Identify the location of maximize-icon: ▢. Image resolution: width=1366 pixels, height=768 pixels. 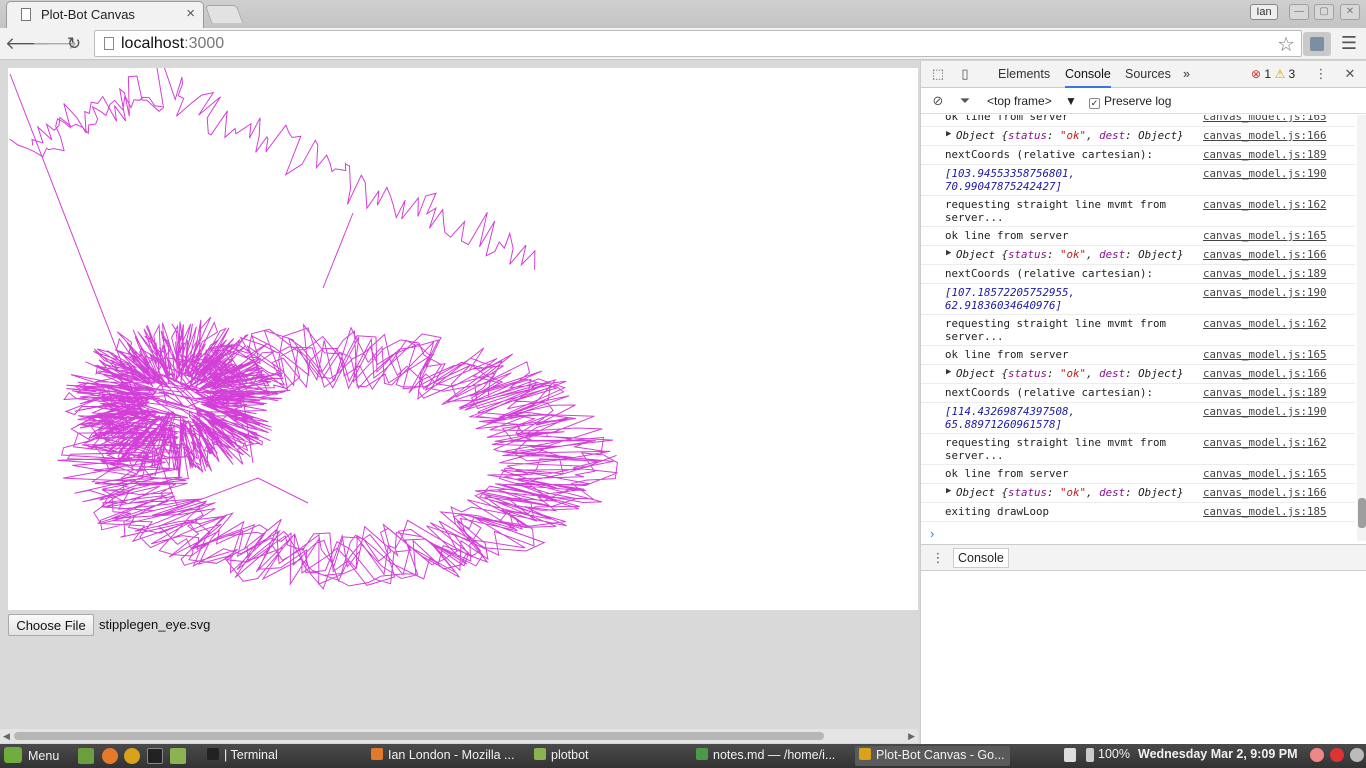
(1324, 12).